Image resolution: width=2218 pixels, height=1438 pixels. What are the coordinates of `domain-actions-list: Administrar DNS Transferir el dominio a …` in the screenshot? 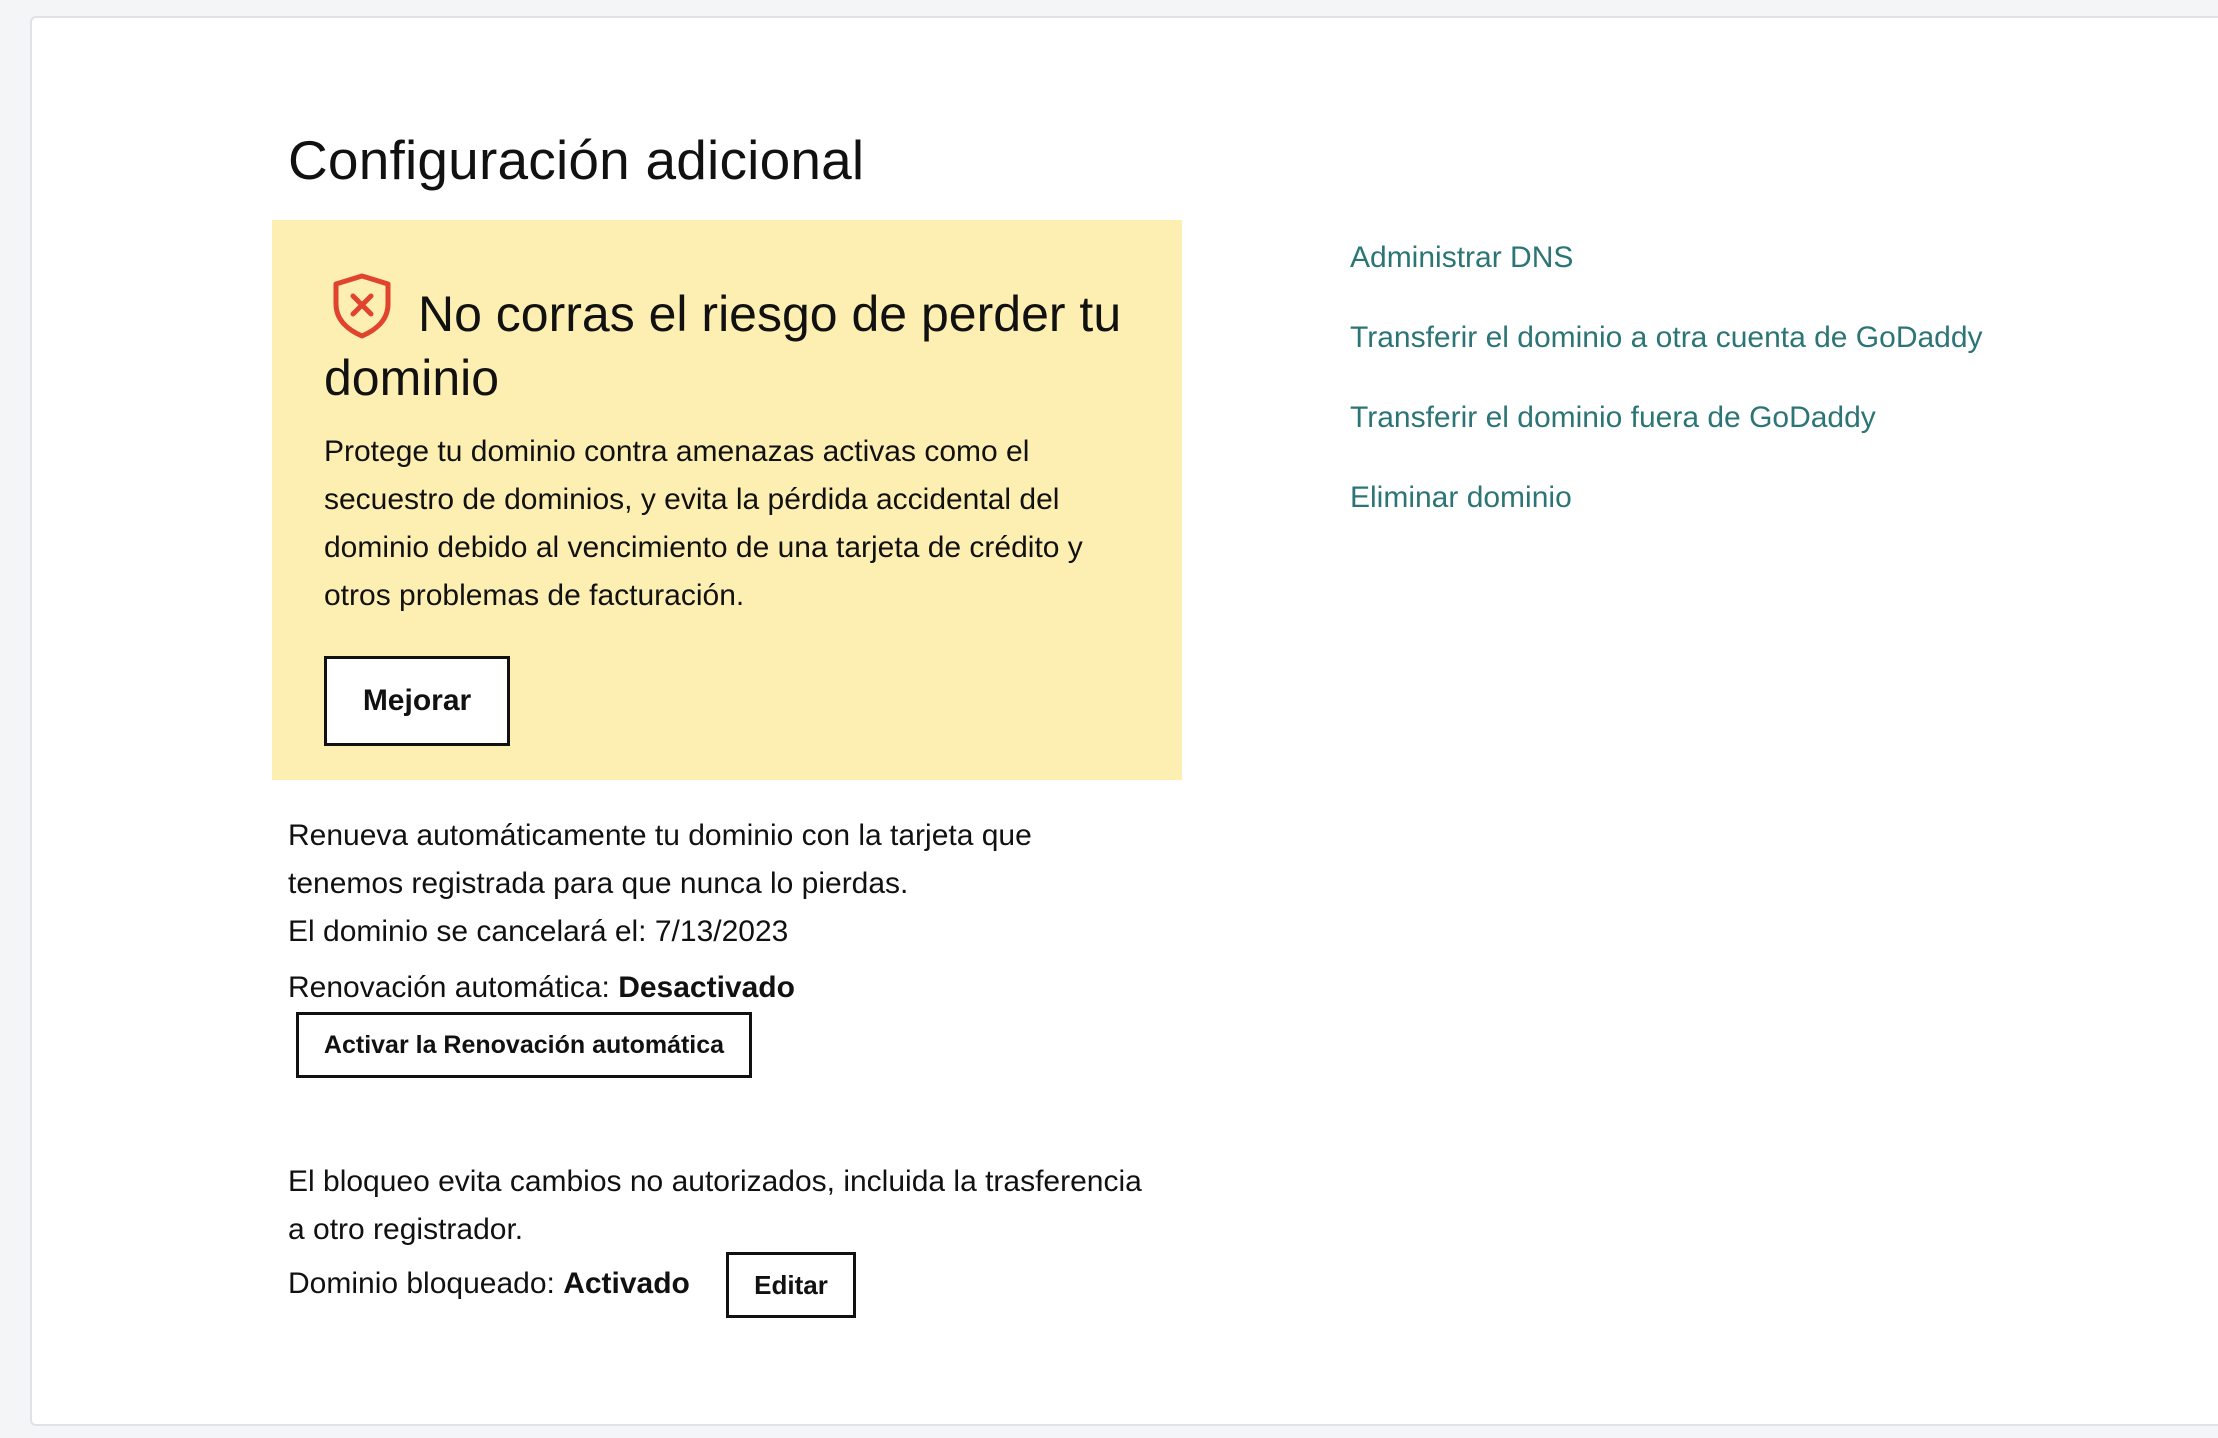 It's located at (1666, 394).